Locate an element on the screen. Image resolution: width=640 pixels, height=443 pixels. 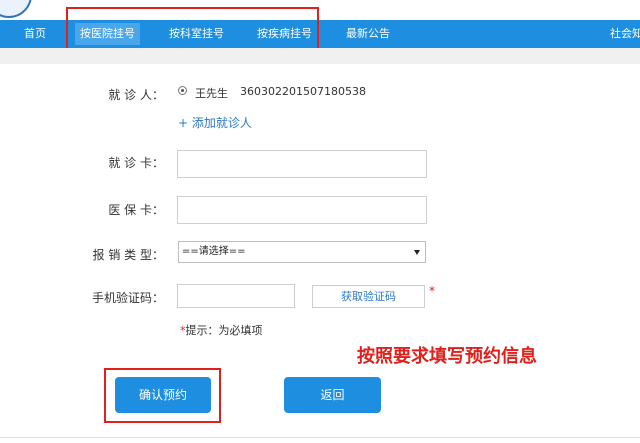
main-nav: 首页 按医院挂号 按科室挂号 按疾病挂号 最新公告 社会知 is located at coordinates (320, 34).